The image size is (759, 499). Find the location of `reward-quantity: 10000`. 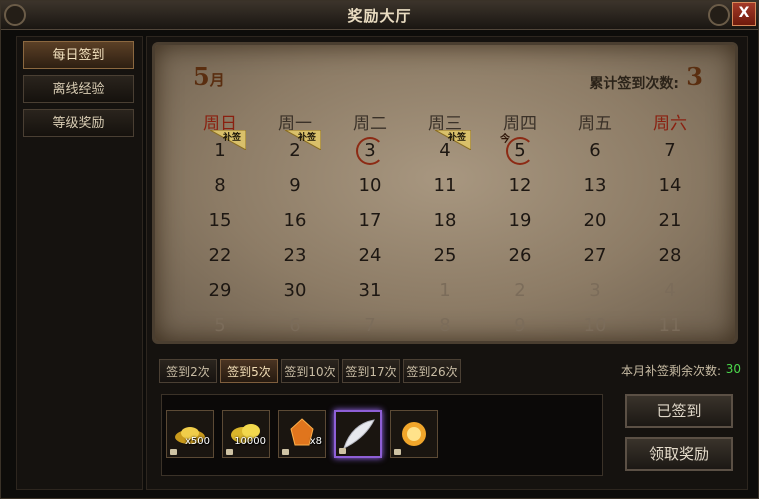

reward-quantity: 10000 is located at coordinates (250, 441).